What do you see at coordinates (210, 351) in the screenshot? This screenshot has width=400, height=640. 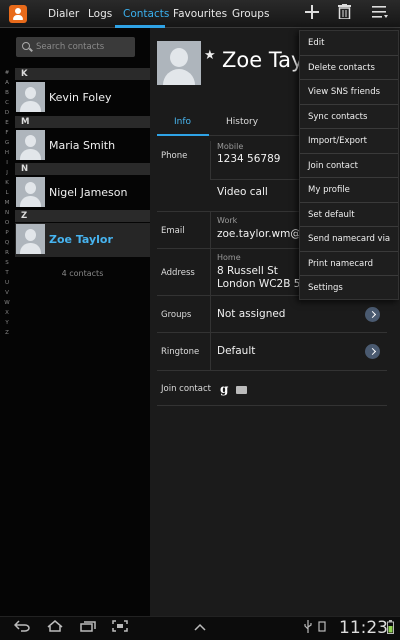 I see `ringtone-divider` at bounding box center [210, 351].